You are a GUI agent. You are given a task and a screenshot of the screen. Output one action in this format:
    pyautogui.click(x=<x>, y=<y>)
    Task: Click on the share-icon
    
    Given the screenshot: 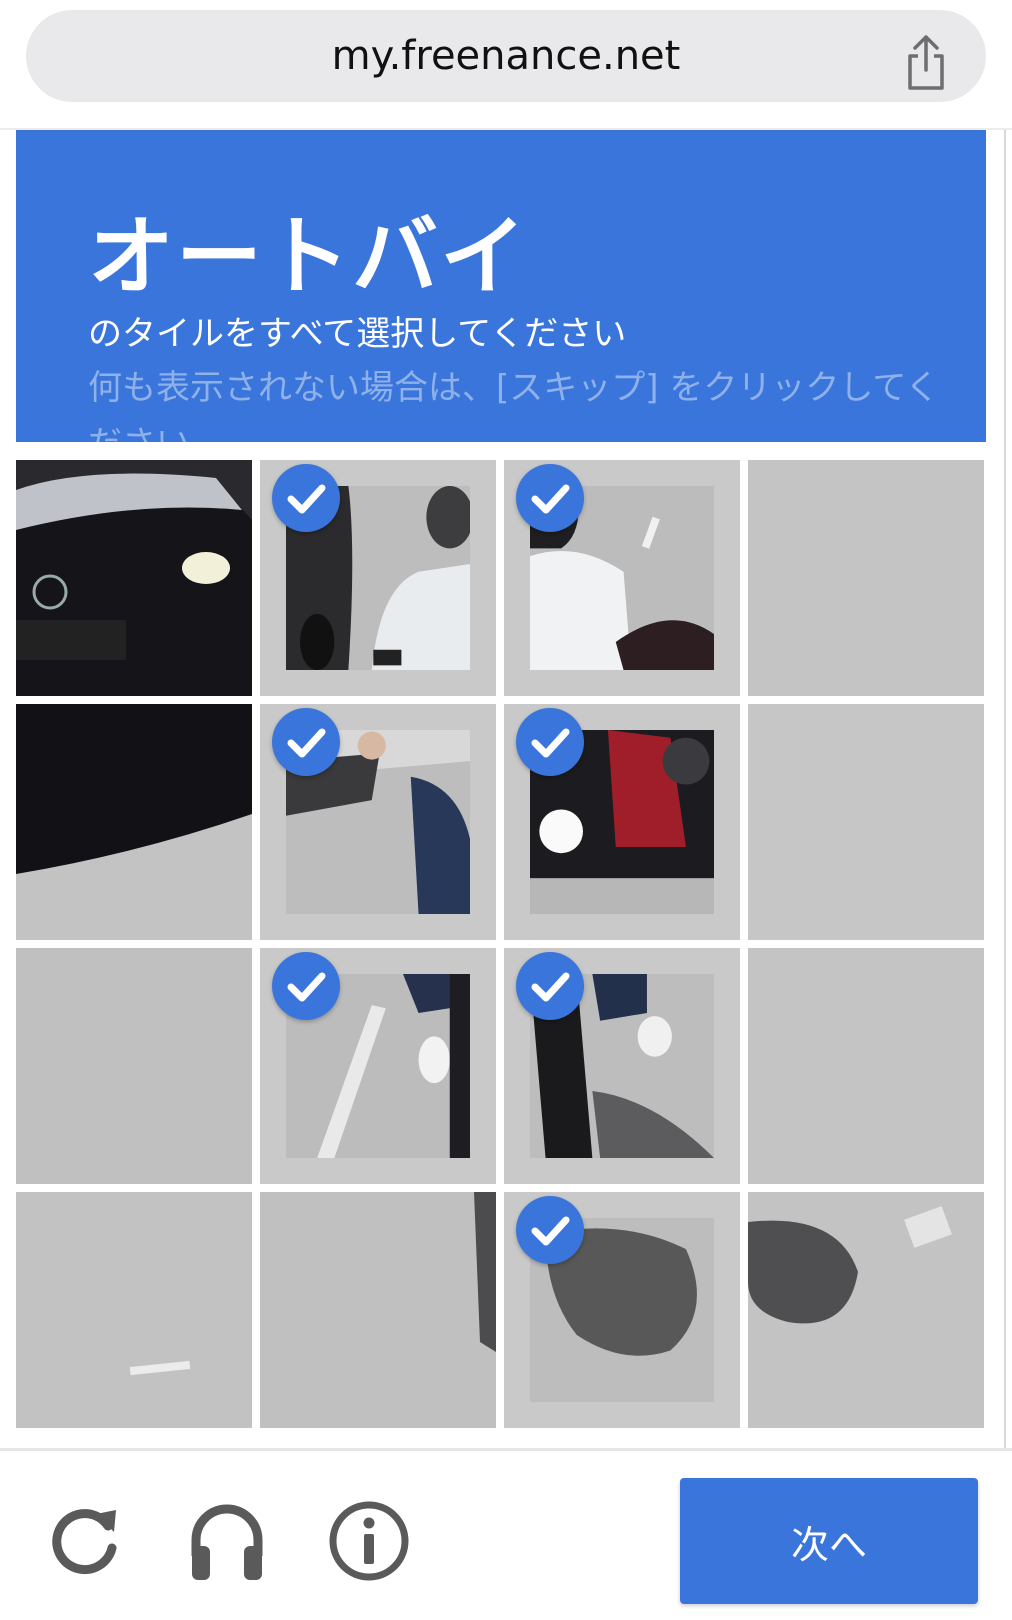 What is the action you would take?
    pyautogui.click(x=926, y=63)
    